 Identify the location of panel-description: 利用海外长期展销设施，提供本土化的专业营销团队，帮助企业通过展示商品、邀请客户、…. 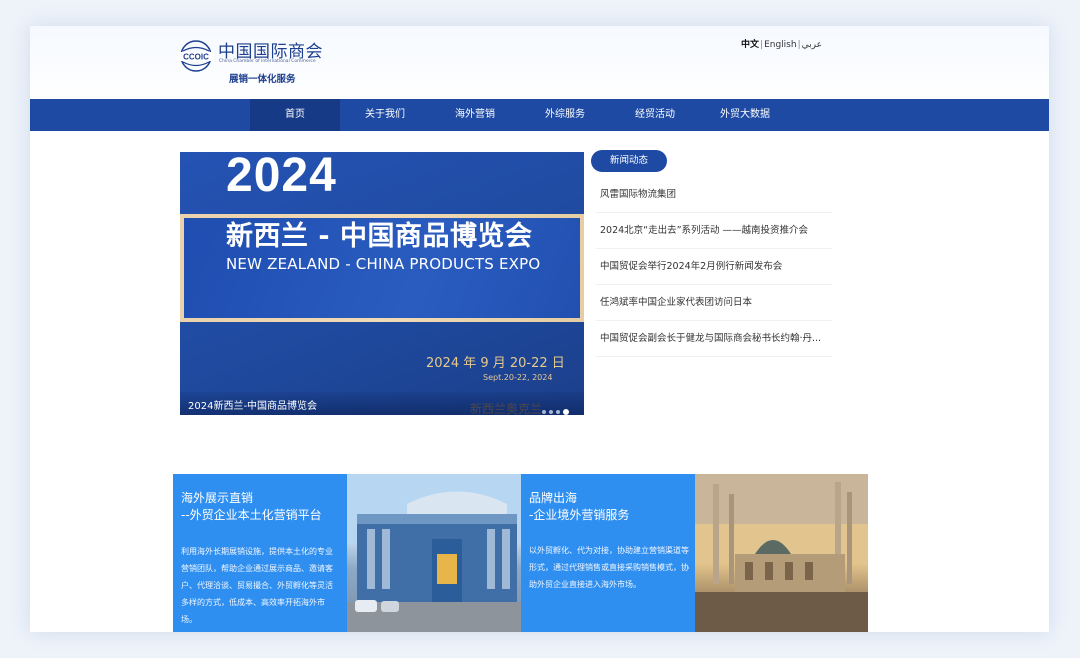
(257, 585).